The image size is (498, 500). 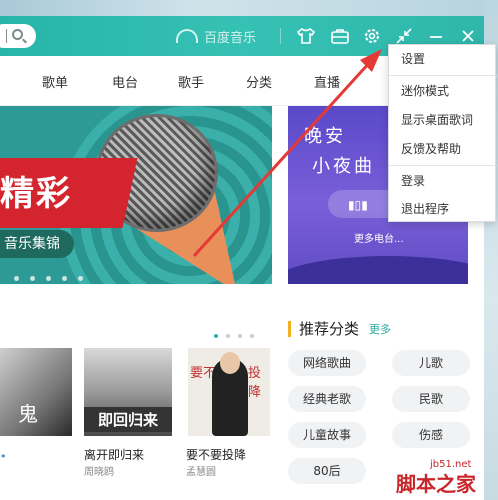 What do you see at coordinates (36, 194) in the screenshot?
I see `banner-title: 精彩` at bounding box center [36, 194].